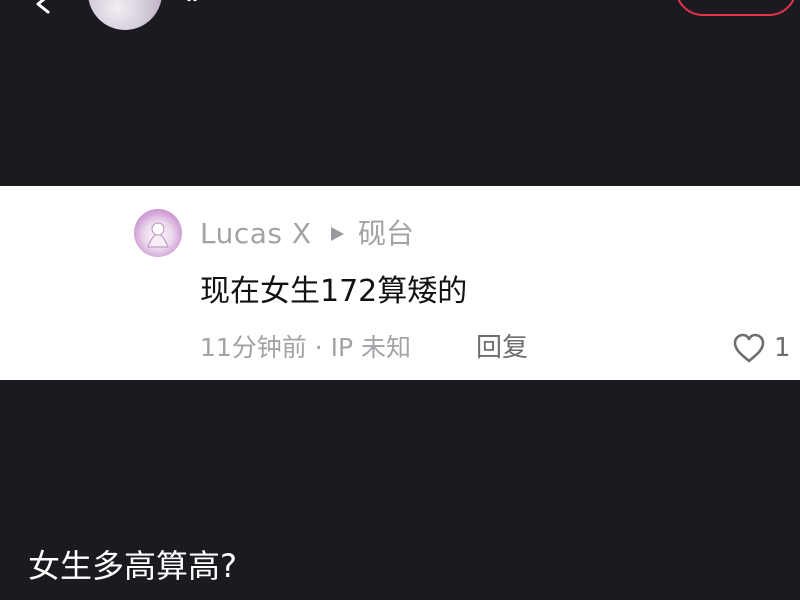 The height and width of the screenshot is (600, 800). I want to click on avatar, so click(125, 15).